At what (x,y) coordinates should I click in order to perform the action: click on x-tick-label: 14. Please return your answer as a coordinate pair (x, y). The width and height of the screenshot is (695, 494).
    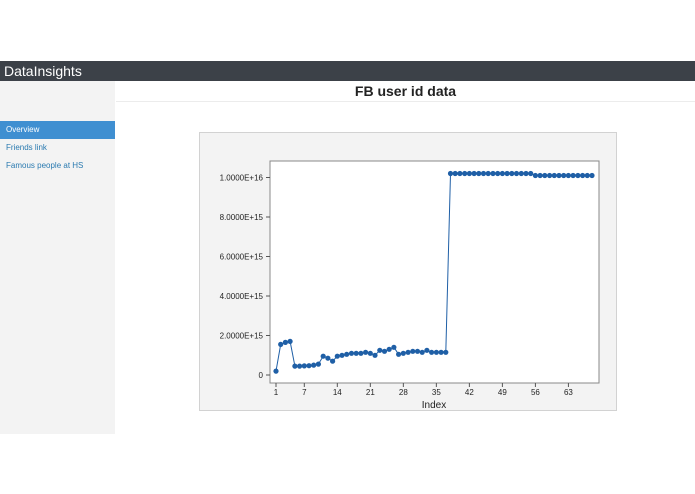
    Looking at the image, I should click on (337, 392).